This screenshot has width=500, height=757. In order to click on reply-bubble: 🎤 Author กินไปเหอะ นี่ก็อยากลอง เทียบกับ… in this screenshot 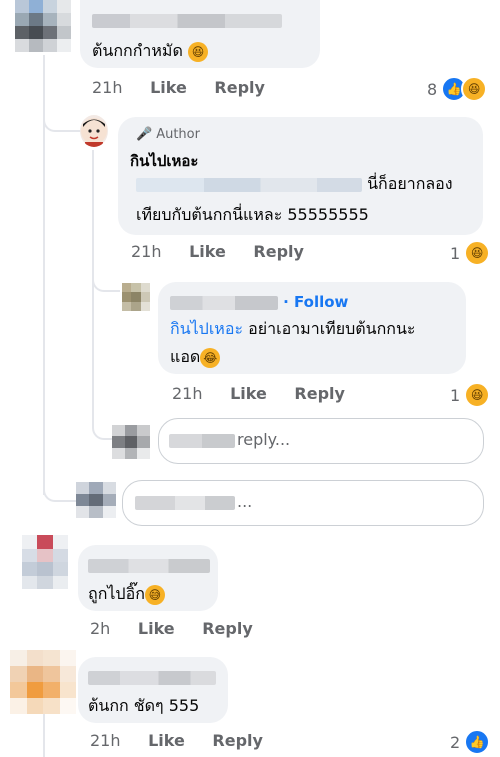, I will do `click(300, 176)`.